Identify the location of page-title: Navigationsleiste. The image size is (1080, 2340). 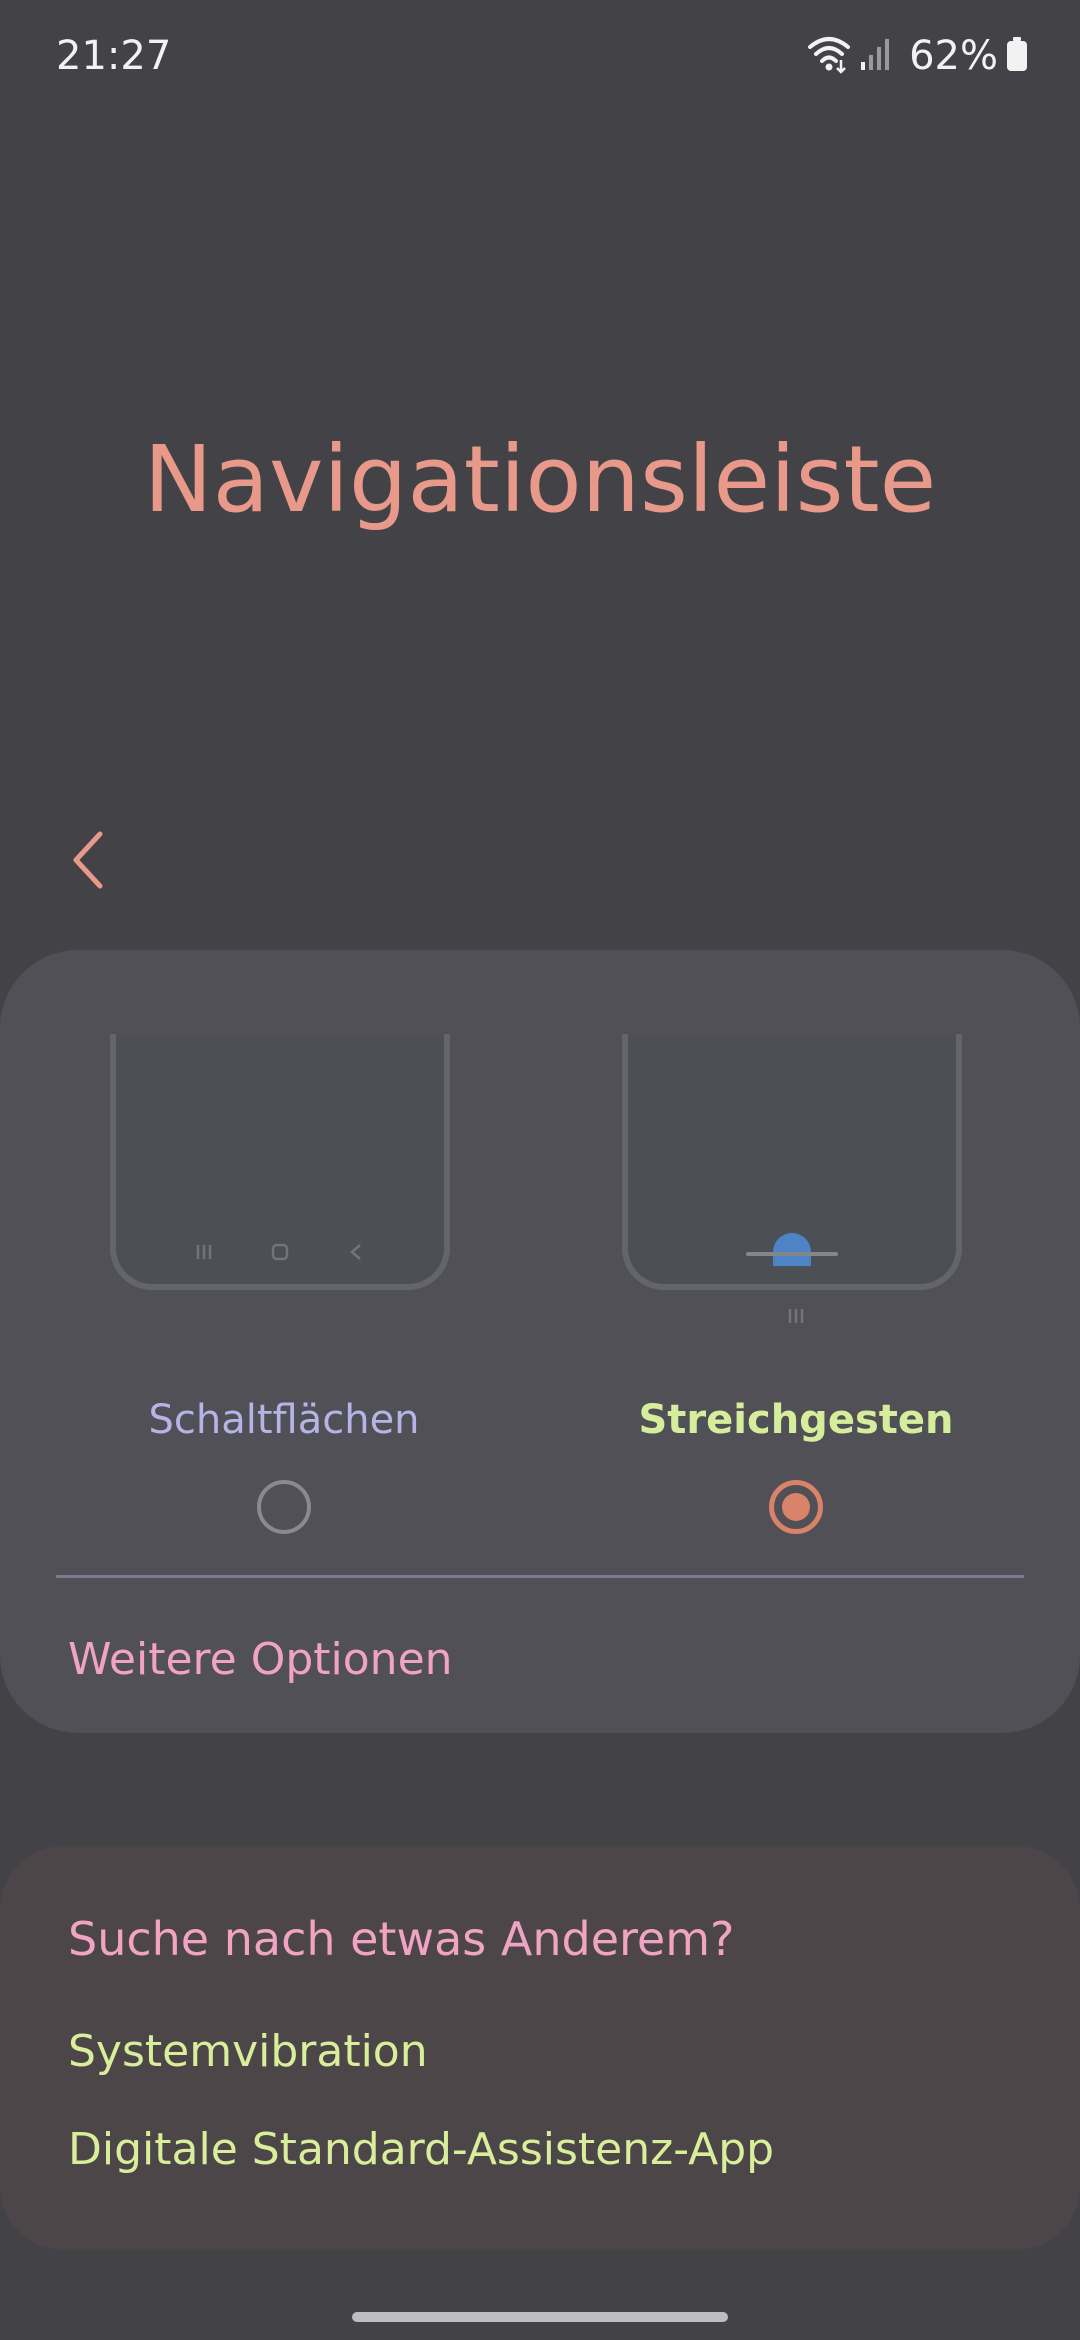
(540, 479).